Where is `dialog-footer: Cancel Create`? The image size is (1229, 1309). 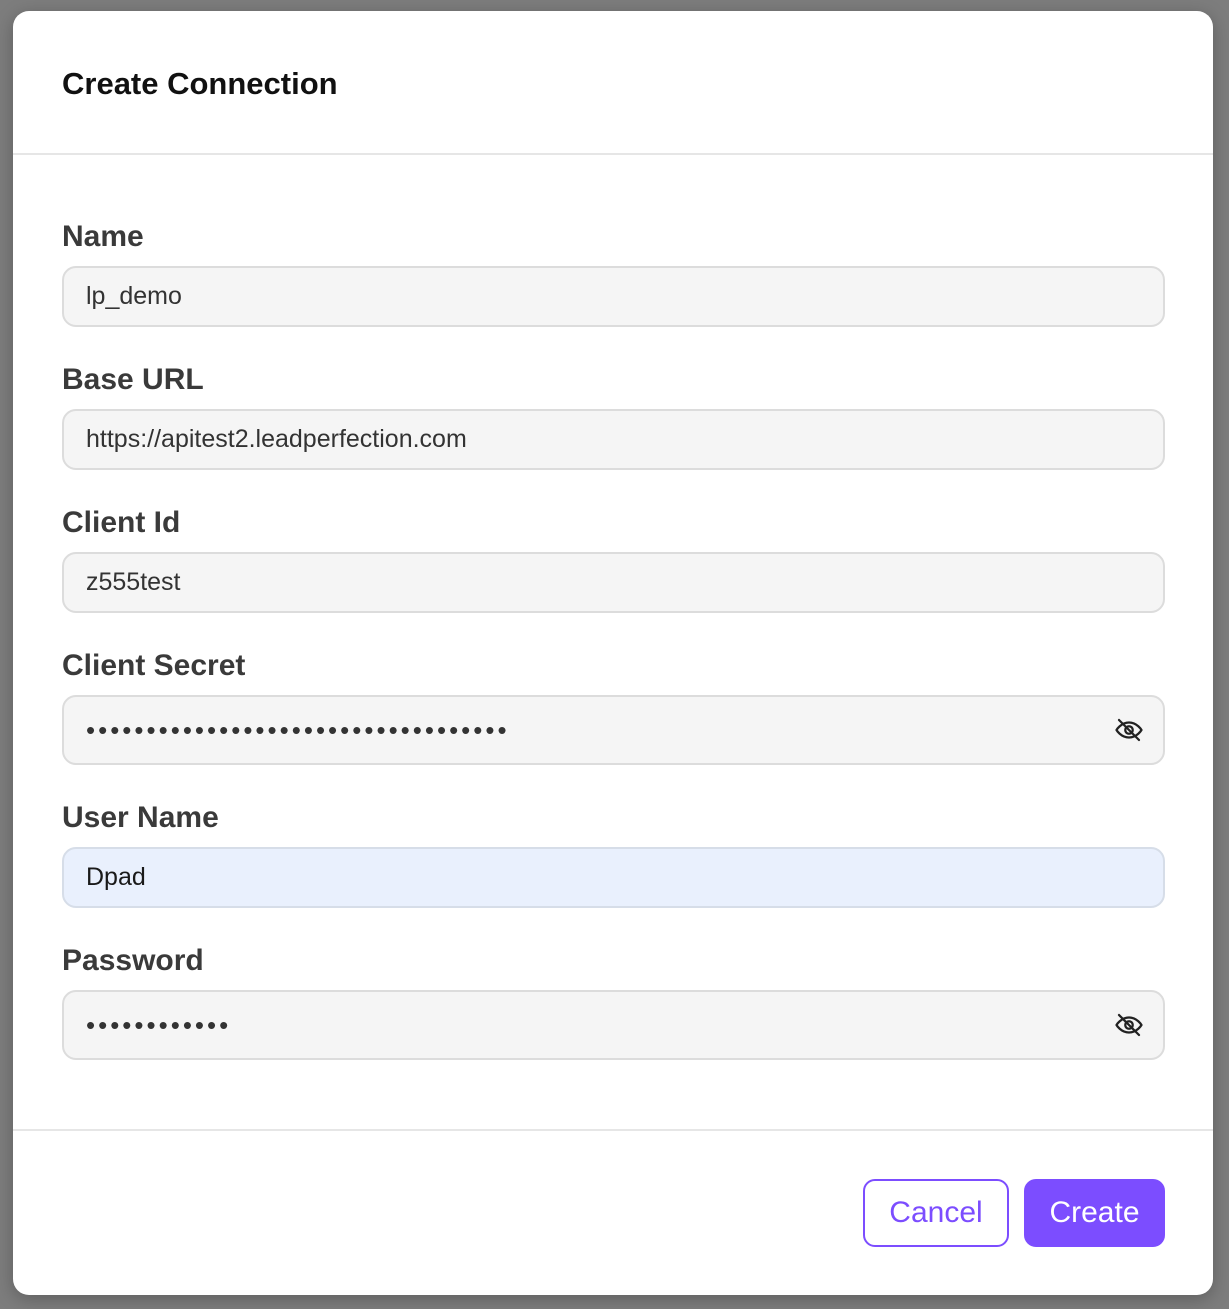 dialog-footer: Cancel Create is located at coordinates (613, 1212).